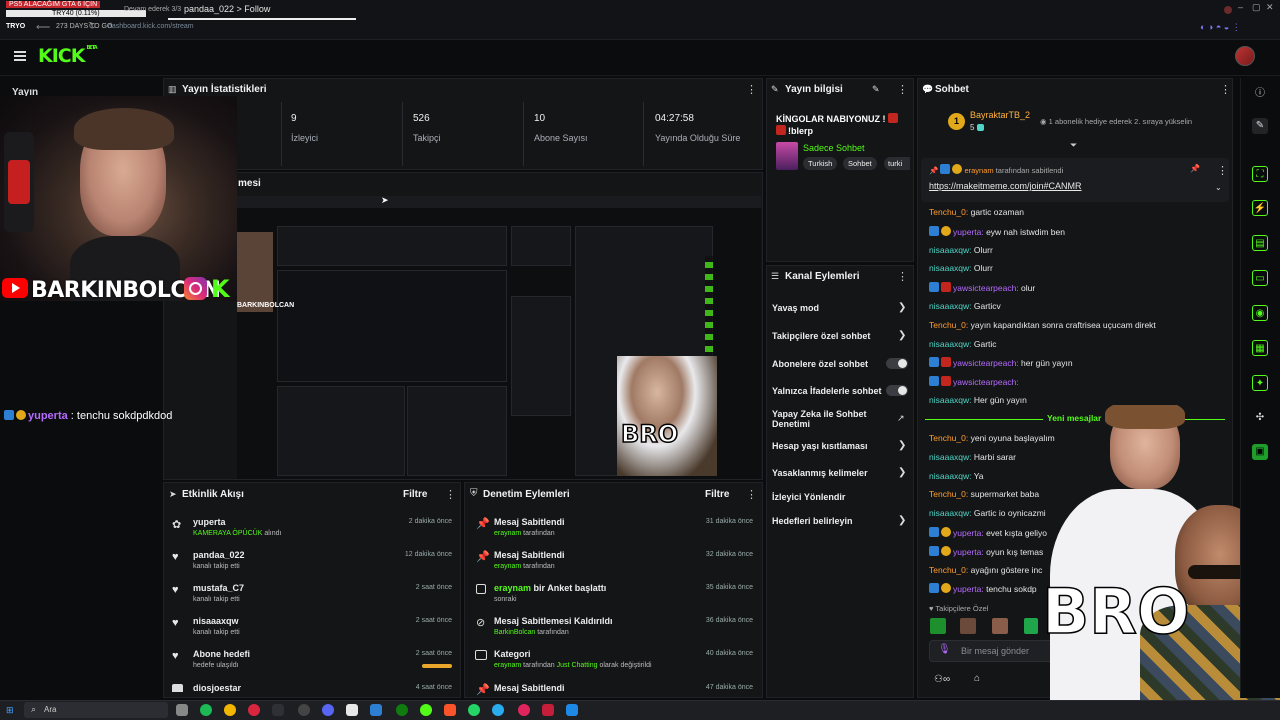 The width and height of the screenshot is (1280, 720). Describe the element at coordinates (828, 419) in the screenshot. I see `action-ai-moderation: Yapay Zeka ile Sohbet Denetimi` at that location.